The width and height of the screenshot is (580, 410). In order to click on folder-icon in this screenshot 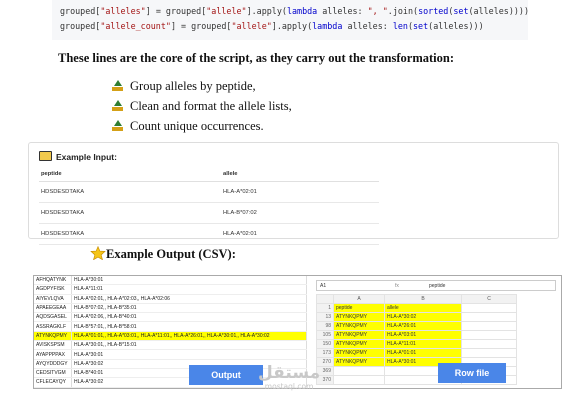, I will do `click(45, 156)`.